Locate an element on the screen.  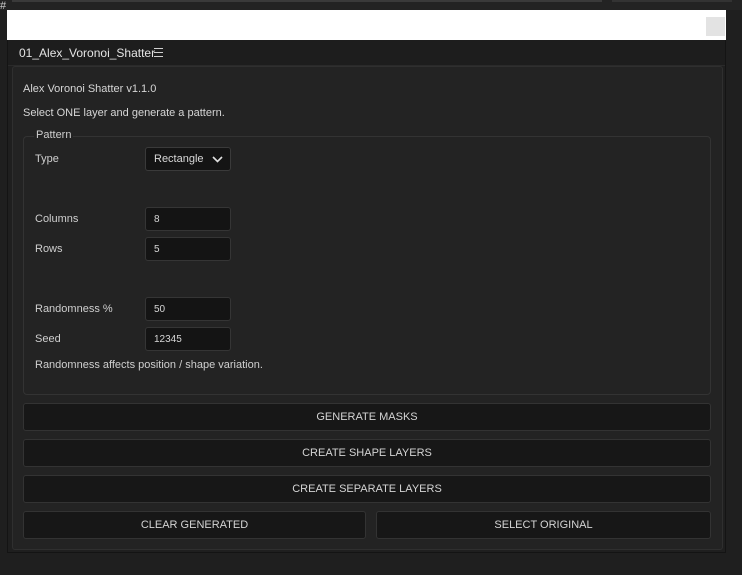
rows-input is located at coordinates (188, 249).